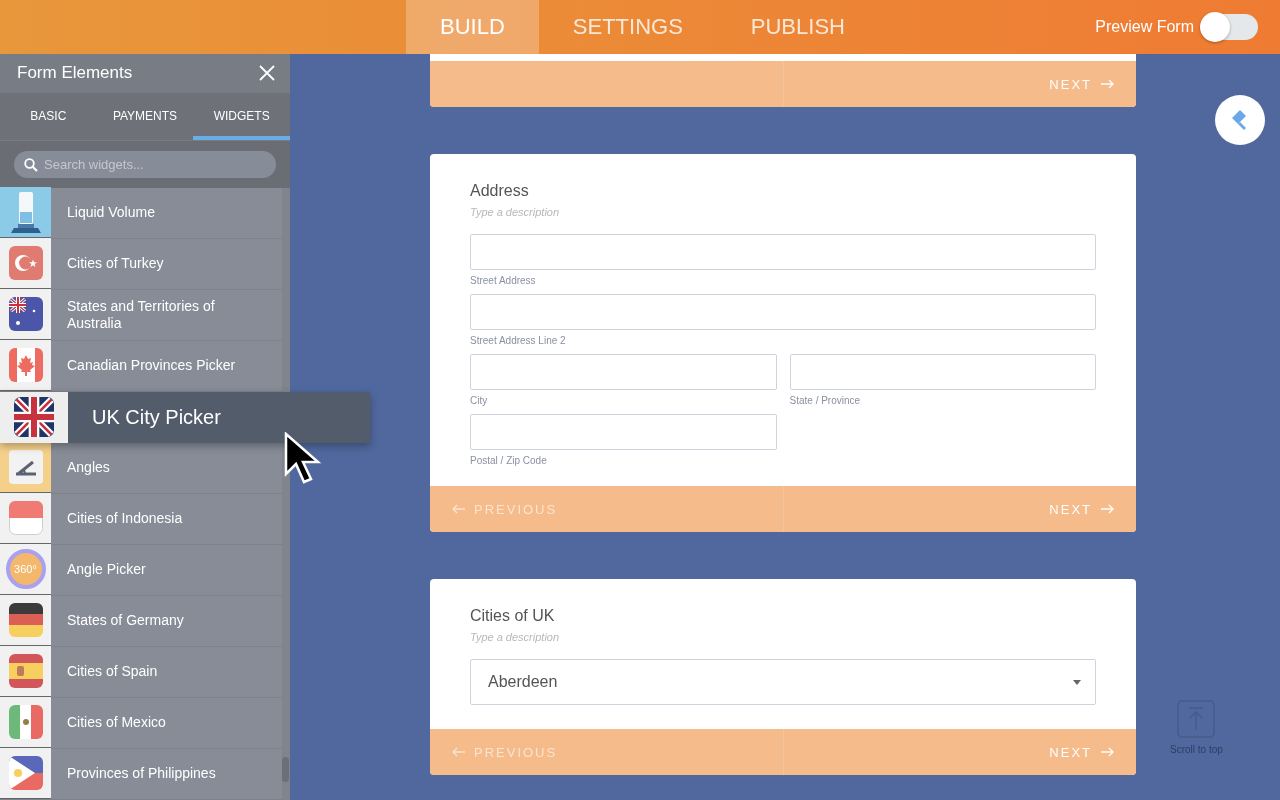  Describe the element at coordinates (25, 518) in the screenshot. I see `indonesia-flag-icon` at that location.